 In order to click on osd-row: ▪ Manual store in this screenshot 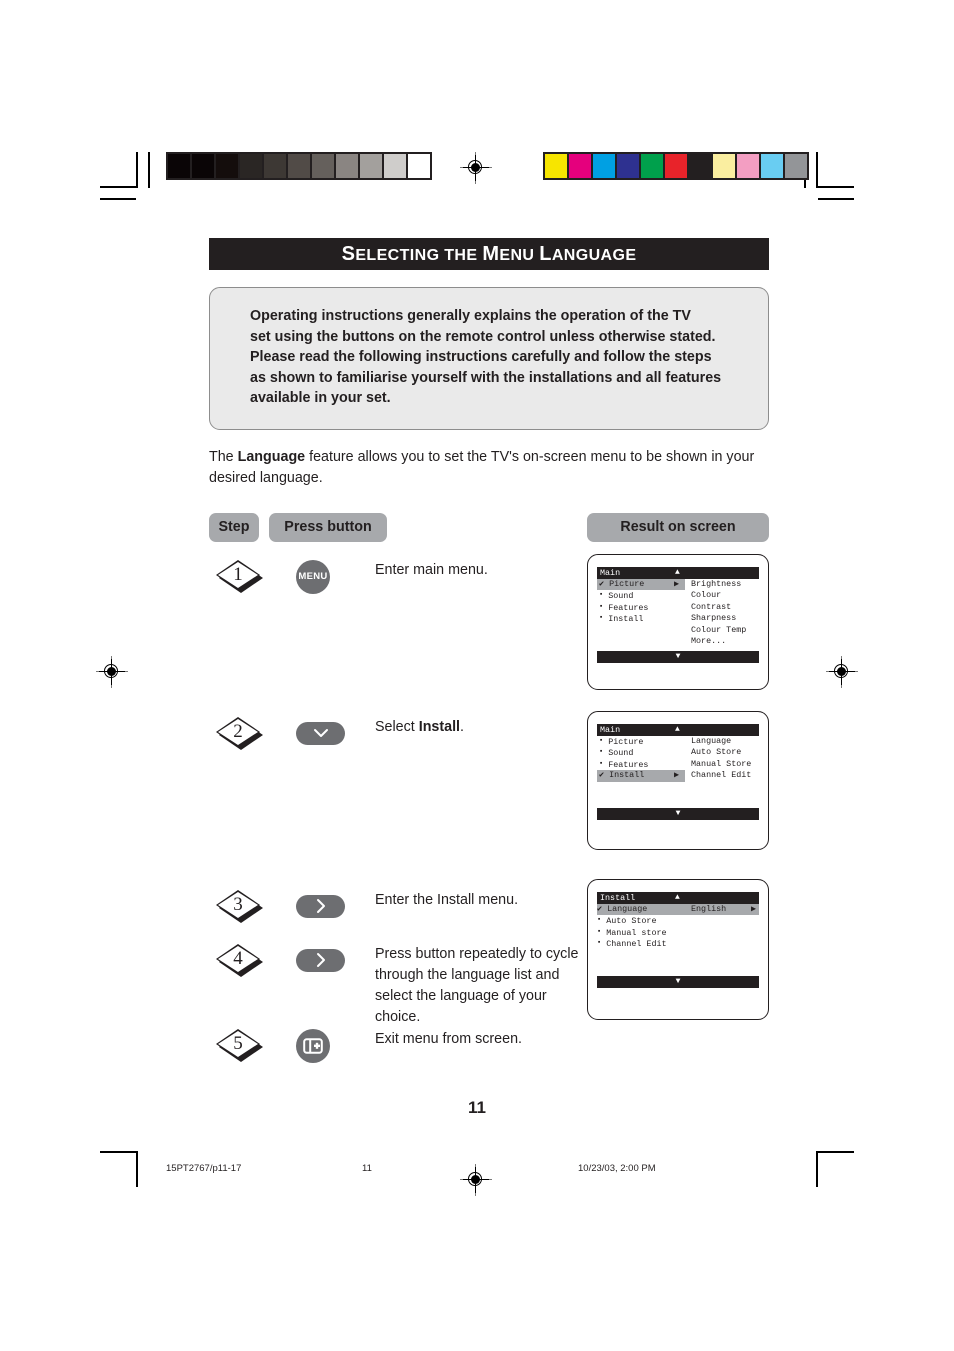, I will do `click(678, 932)`.